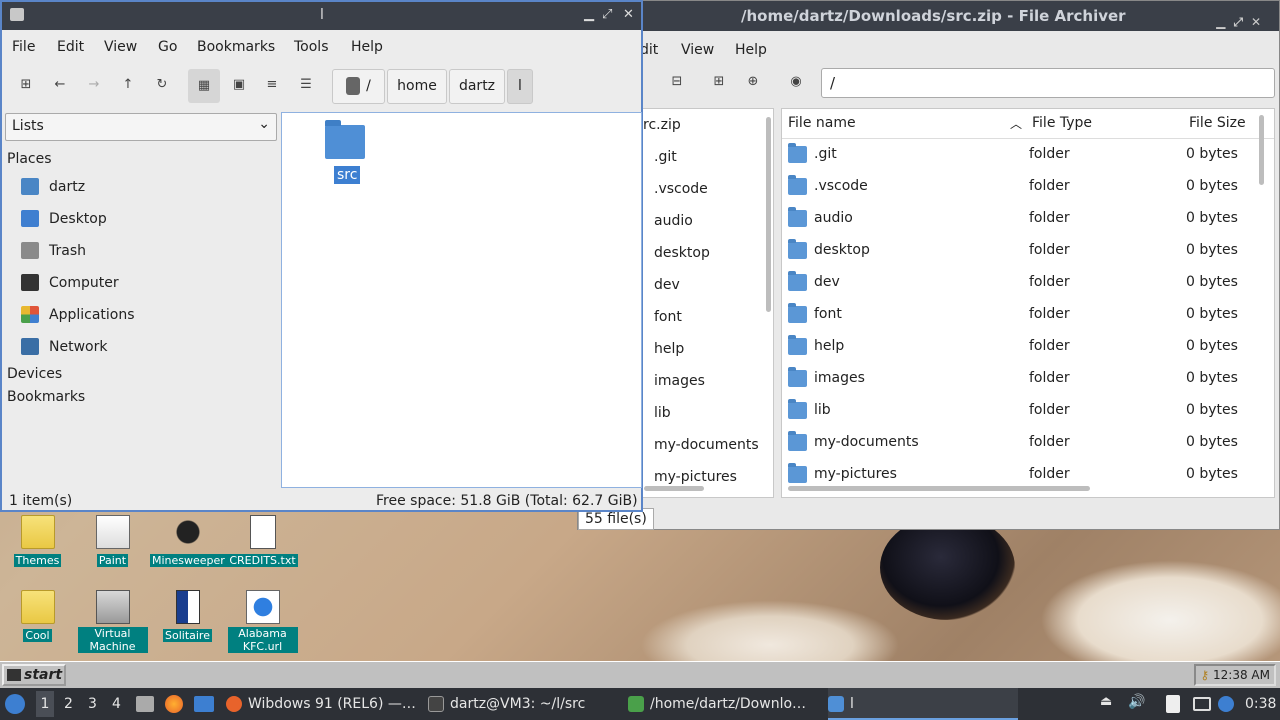 The image size is (1280, 720). What do you see at coordinates (706, 221) in the screenshot?
I see `tree-item: audio` at bounding box center [706, 221].